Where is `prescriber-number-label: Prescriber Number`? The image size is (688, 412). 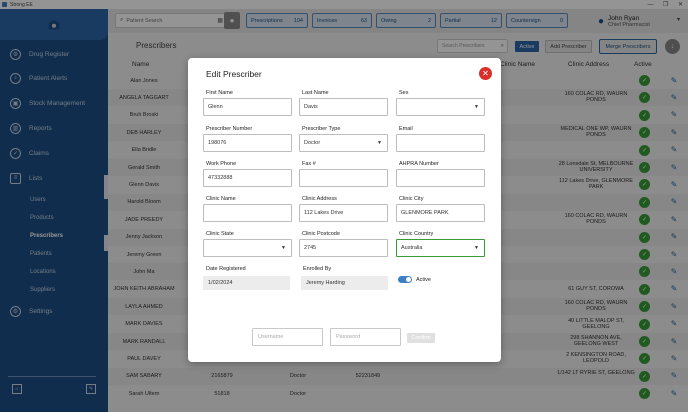 prescriber-number-label: Prescriber Number is located at coordinates (229, 129).